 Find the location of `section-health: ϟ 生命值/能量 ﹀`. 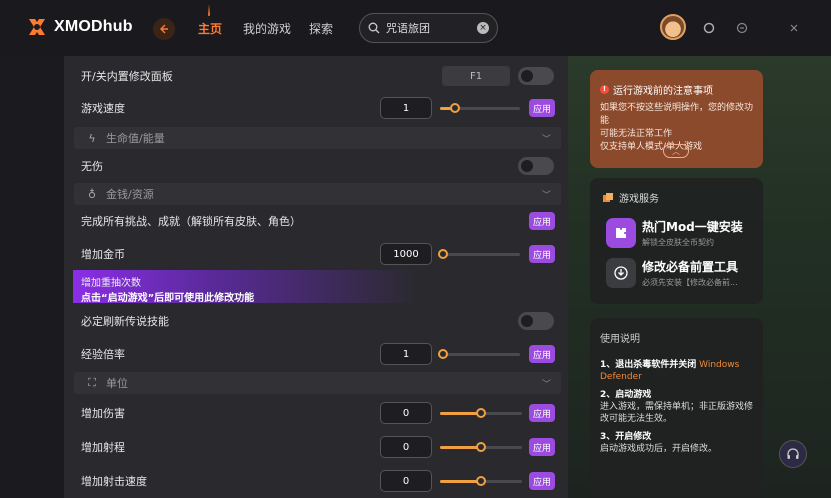

section-health: ϟ 生命值/能量 ﹀ is located at coordinates (317, 138).